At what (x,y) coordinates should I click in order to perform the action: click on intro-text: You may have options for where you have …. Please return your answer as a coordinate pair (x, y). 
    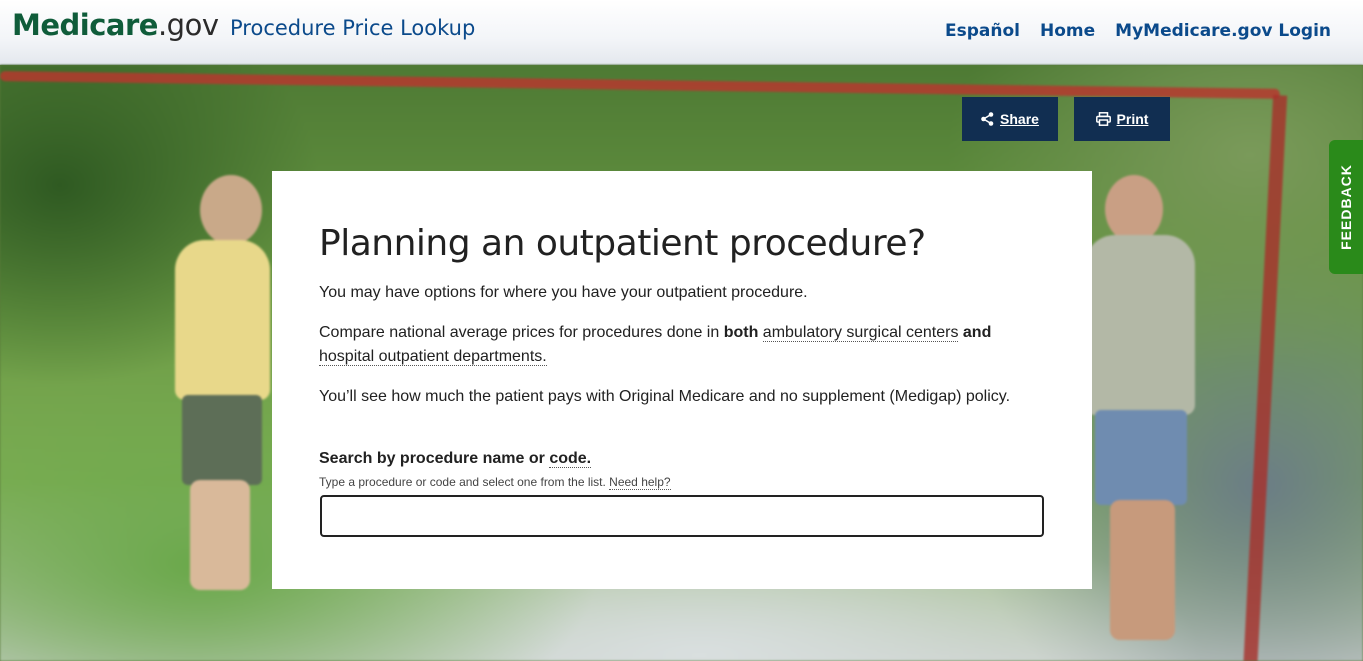
    Looking at the image, I should click on (563, 292).